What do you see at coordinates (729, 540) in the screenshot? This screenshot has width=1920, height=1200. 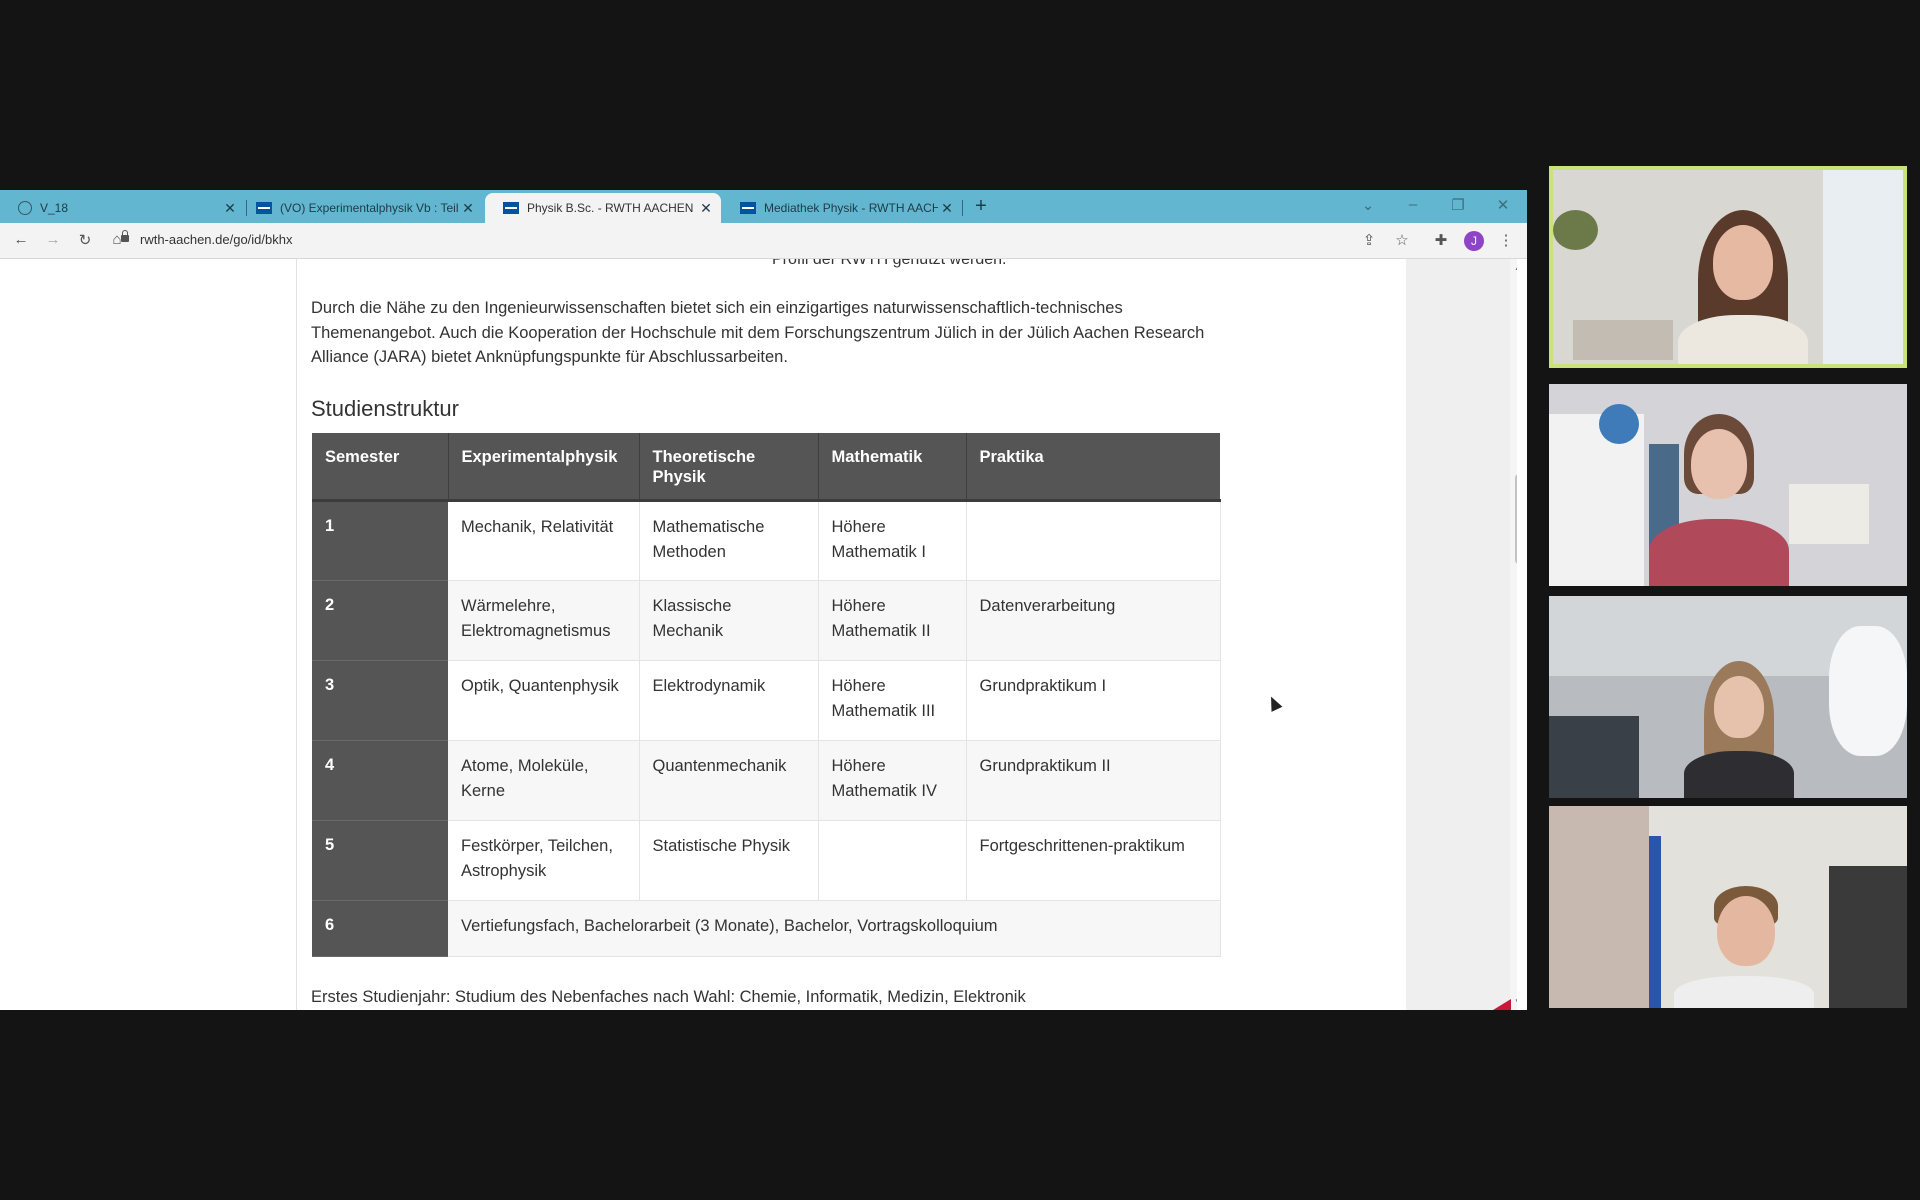 I see `table-cell: Mathematische Methoden` at bounding box center [729, 540].